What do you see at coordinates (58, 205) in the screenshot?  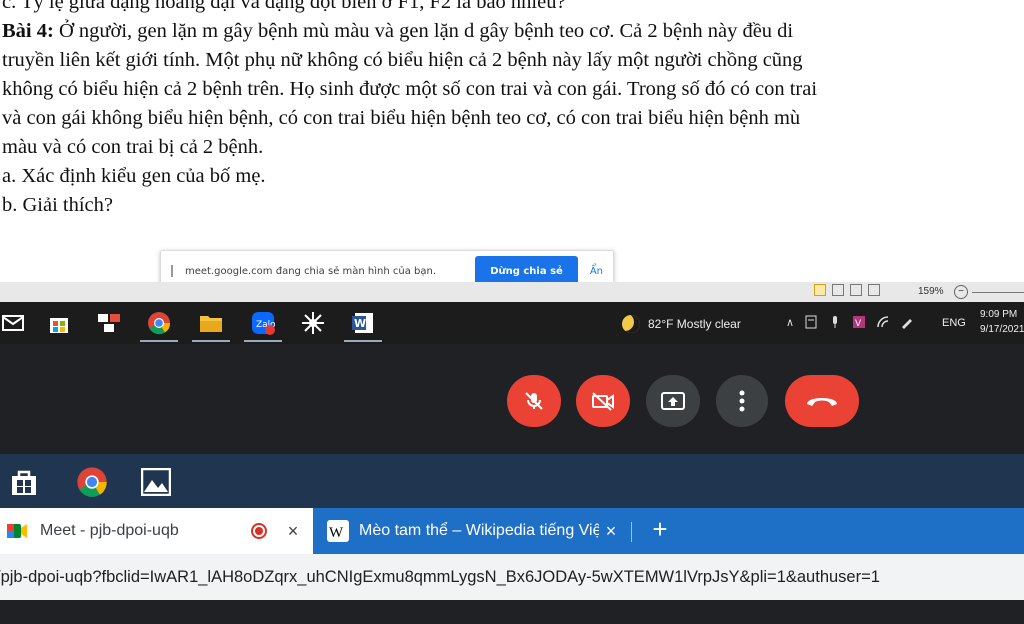 I see `doc-line: b. Giải thích?` at bounding box center [58, 205].